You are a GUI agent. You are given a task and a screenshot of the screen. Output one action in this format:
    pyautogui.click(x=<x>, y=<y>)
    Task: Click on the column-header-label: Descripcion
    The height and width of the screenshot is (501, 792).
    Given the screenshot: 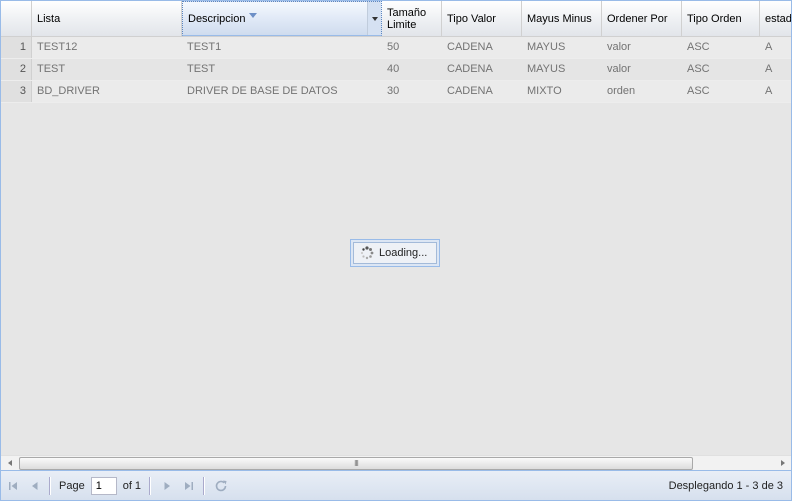 What is the action you would take?
    pyautogui.click(x=217, y=18)
    